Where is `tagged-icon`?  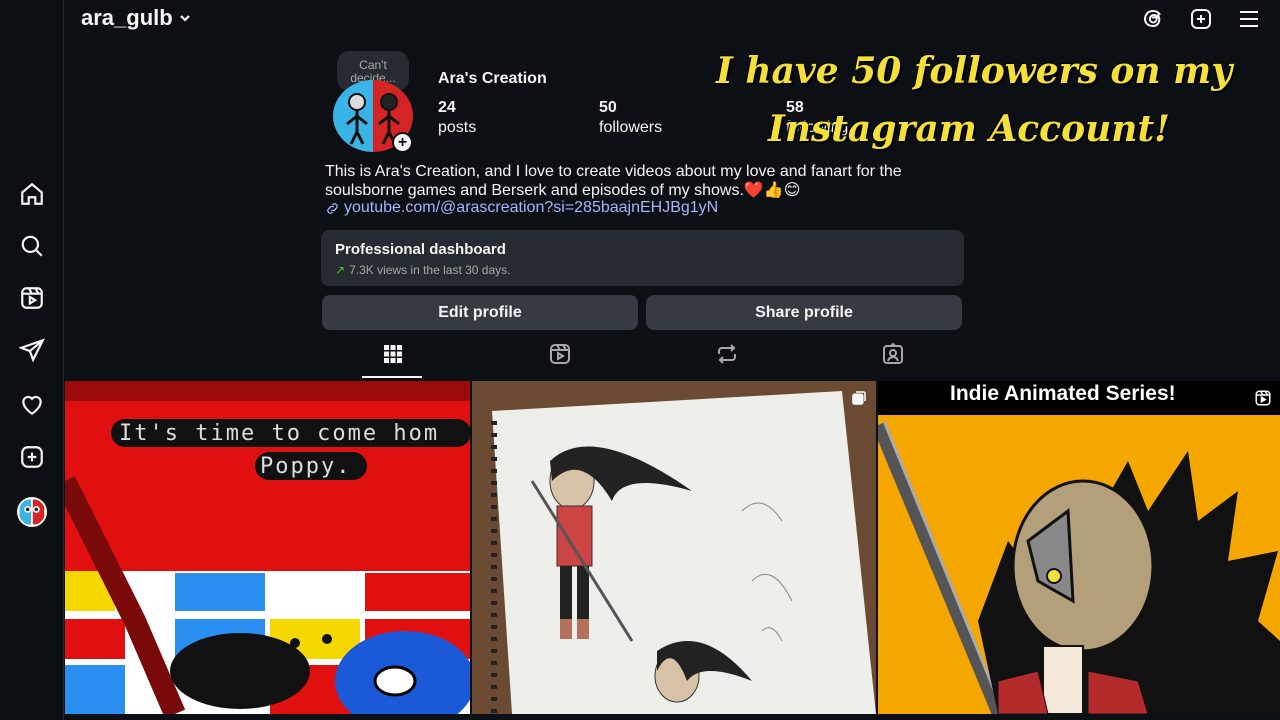 tagged-icon is located at coordinates (893, 354).